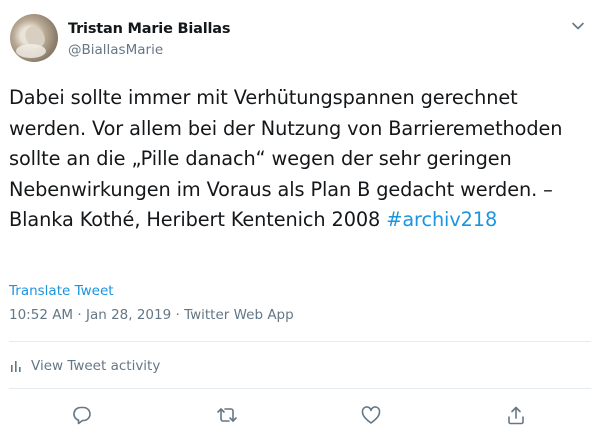 The height and width of the screenshot is (448, 591). I want to click on heart-icon, so click(371, 415).